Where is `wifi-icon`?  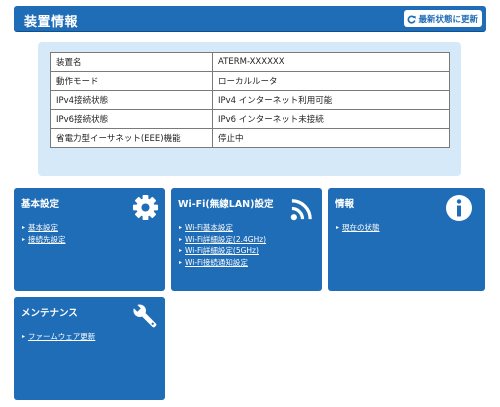 wifi-icon is located at coordinates (302, 210).